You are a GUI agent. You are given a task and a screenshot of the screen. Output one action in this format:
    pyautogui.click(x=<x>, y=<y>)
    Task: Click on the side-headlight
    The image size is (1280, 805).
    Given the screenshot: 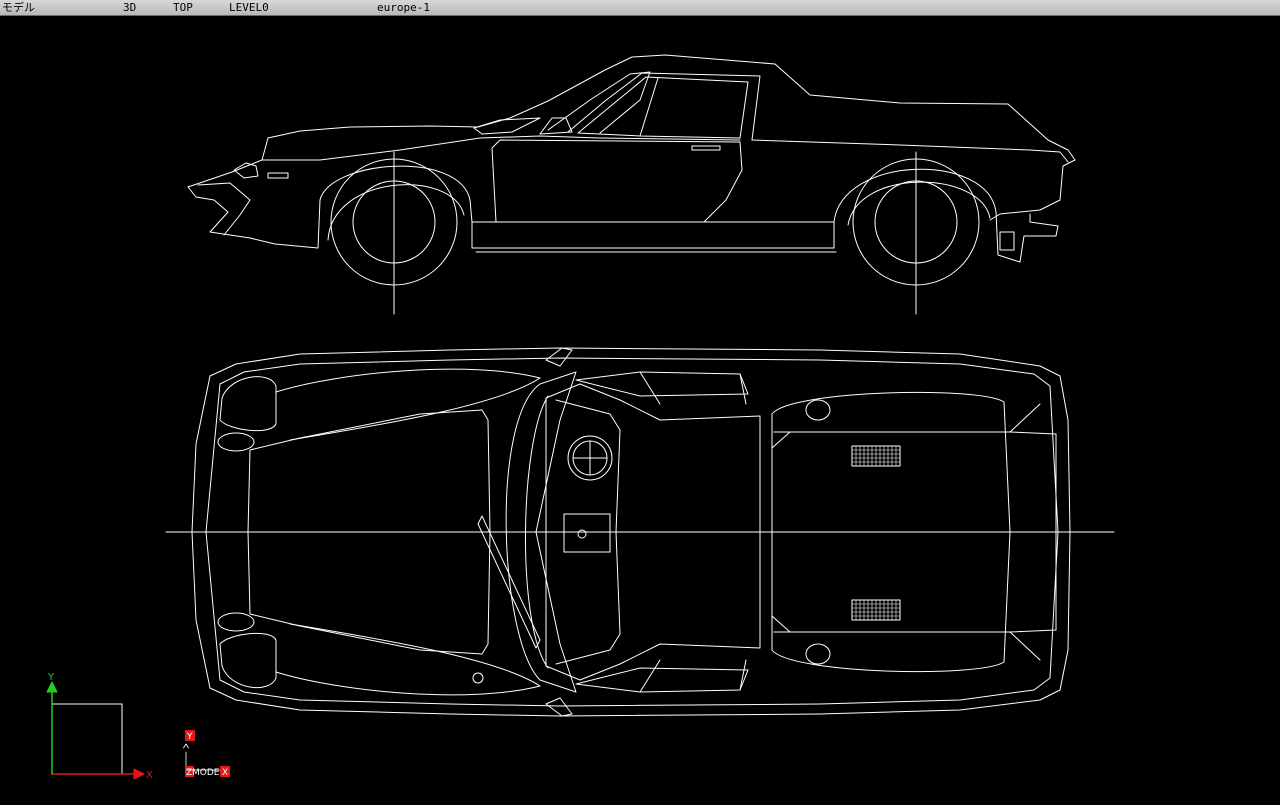 What is the action you would take?
    pyautogui.click(x=246, y=170)
    